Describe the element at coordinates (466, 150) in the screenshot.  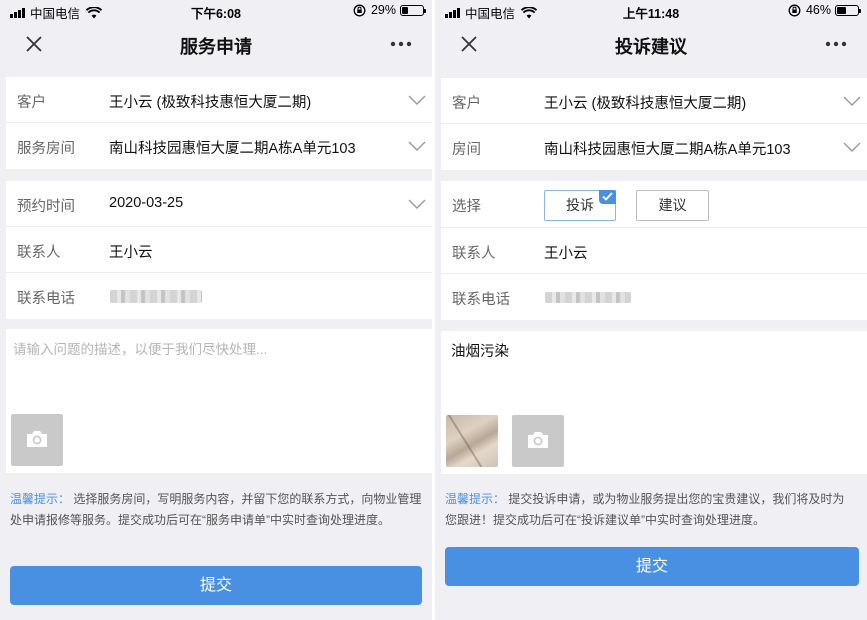
I see `room-label: 房间` at that location.